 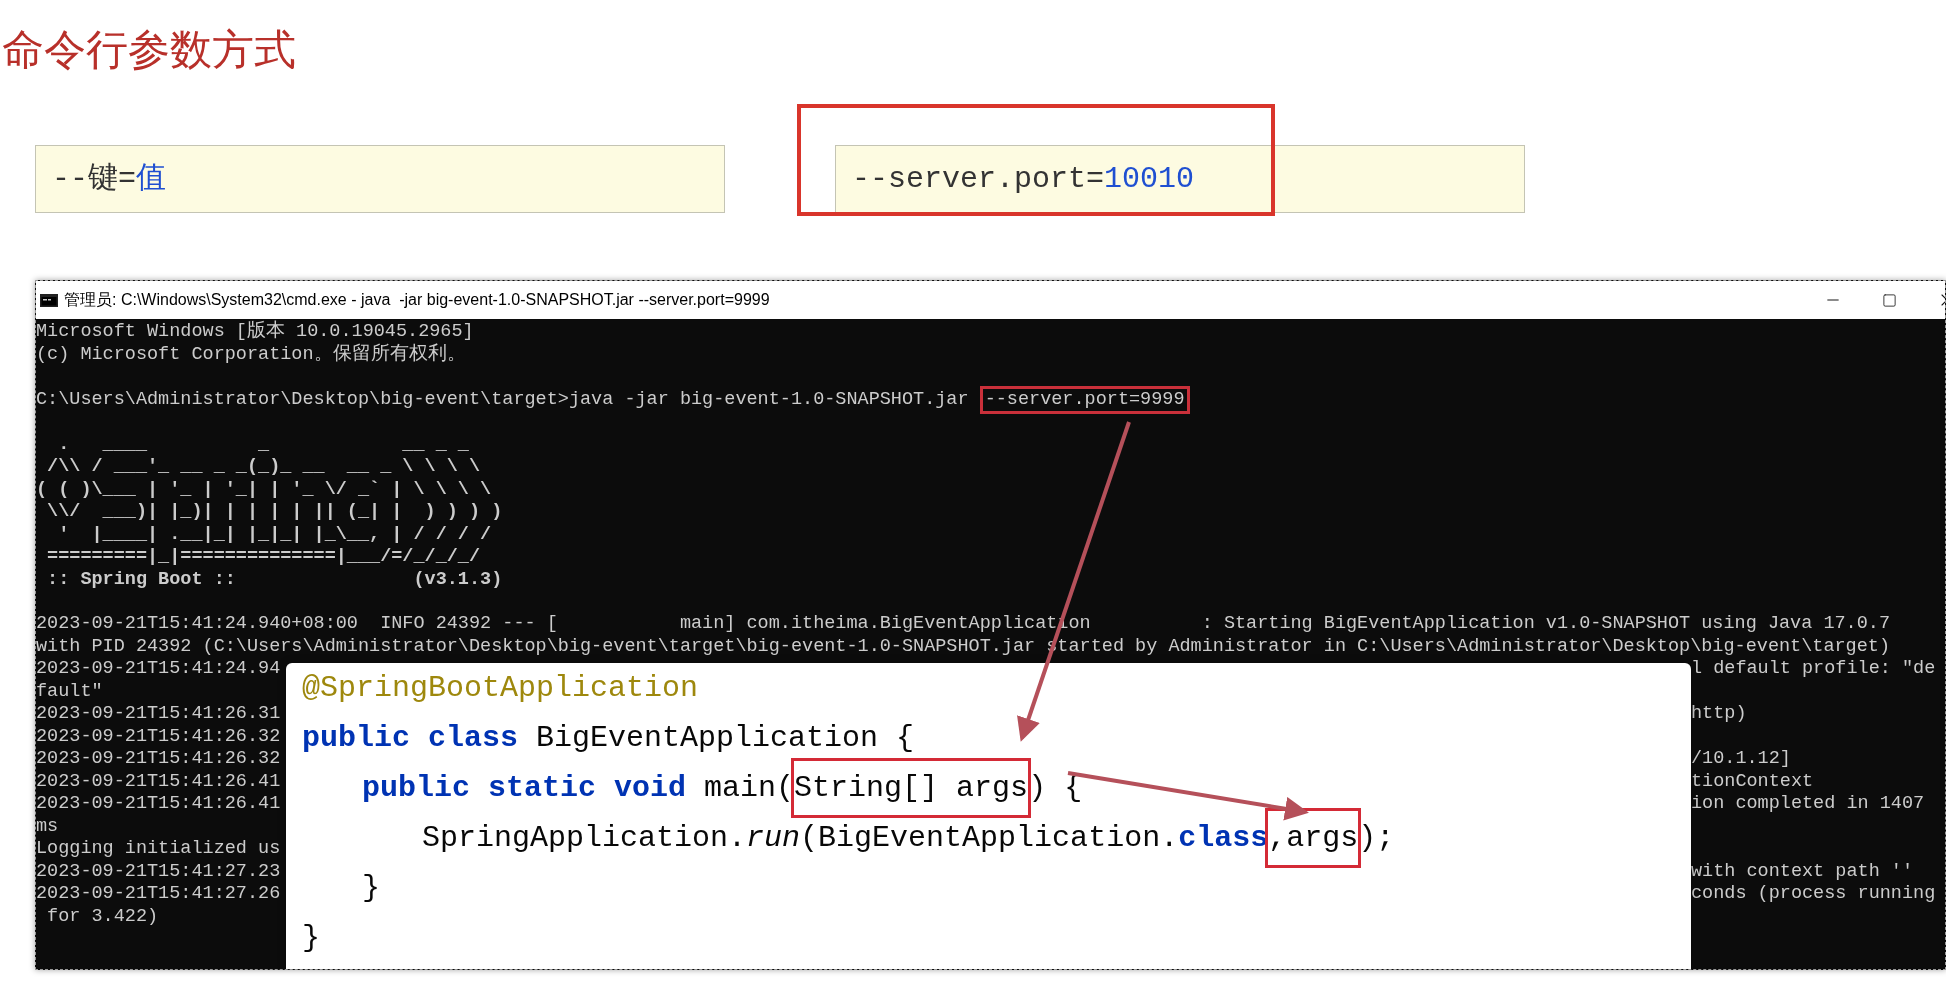 I want to click on syntax-text: --server.port=, so click(x=978, y=179).